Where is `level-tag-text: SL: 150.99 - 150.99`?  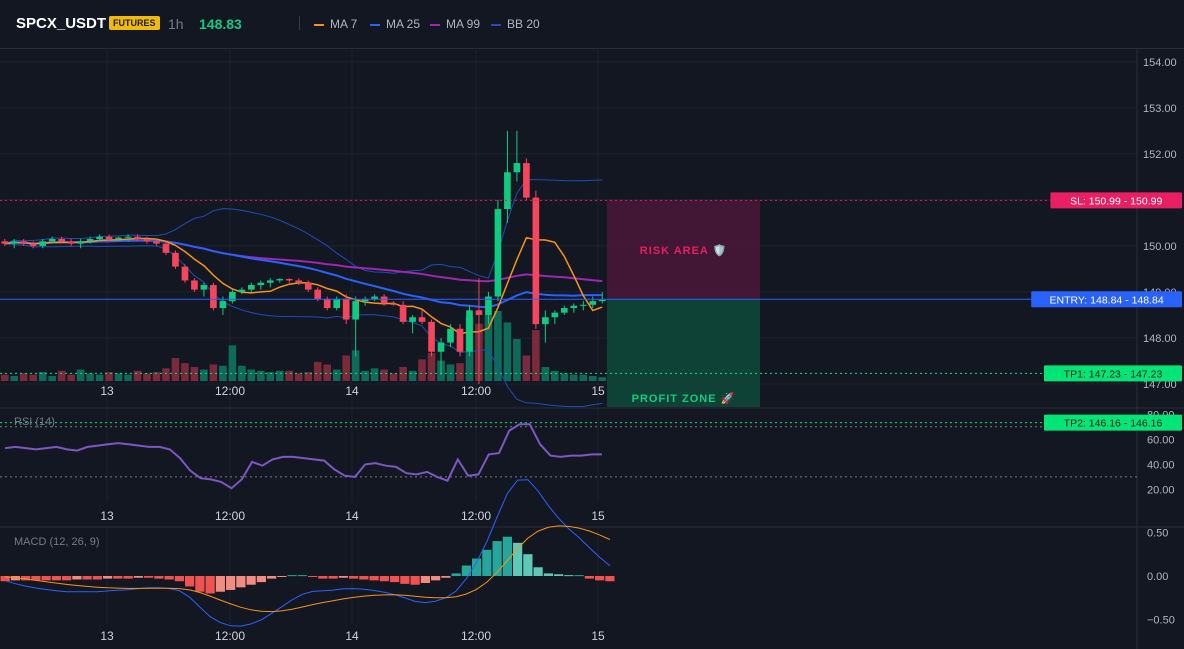 level-tag-text: SL: 150.99 - 150.99 is located at coordinates (1116, 201).